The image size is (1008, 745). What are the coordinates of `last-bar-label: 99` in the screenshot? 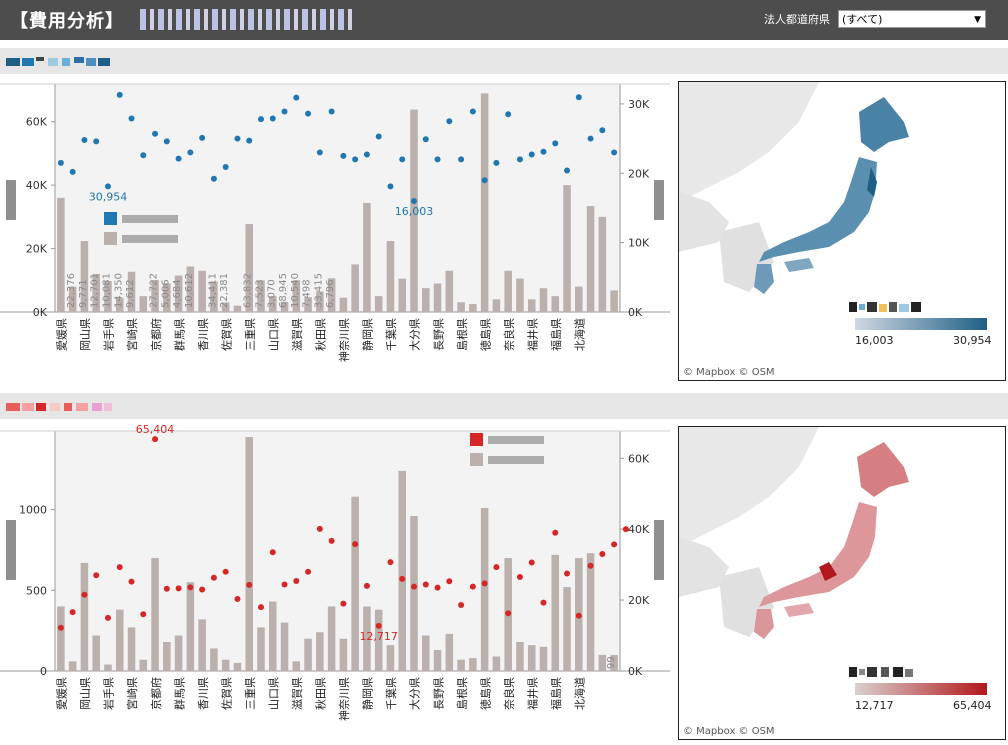 It's located at (611, 662).